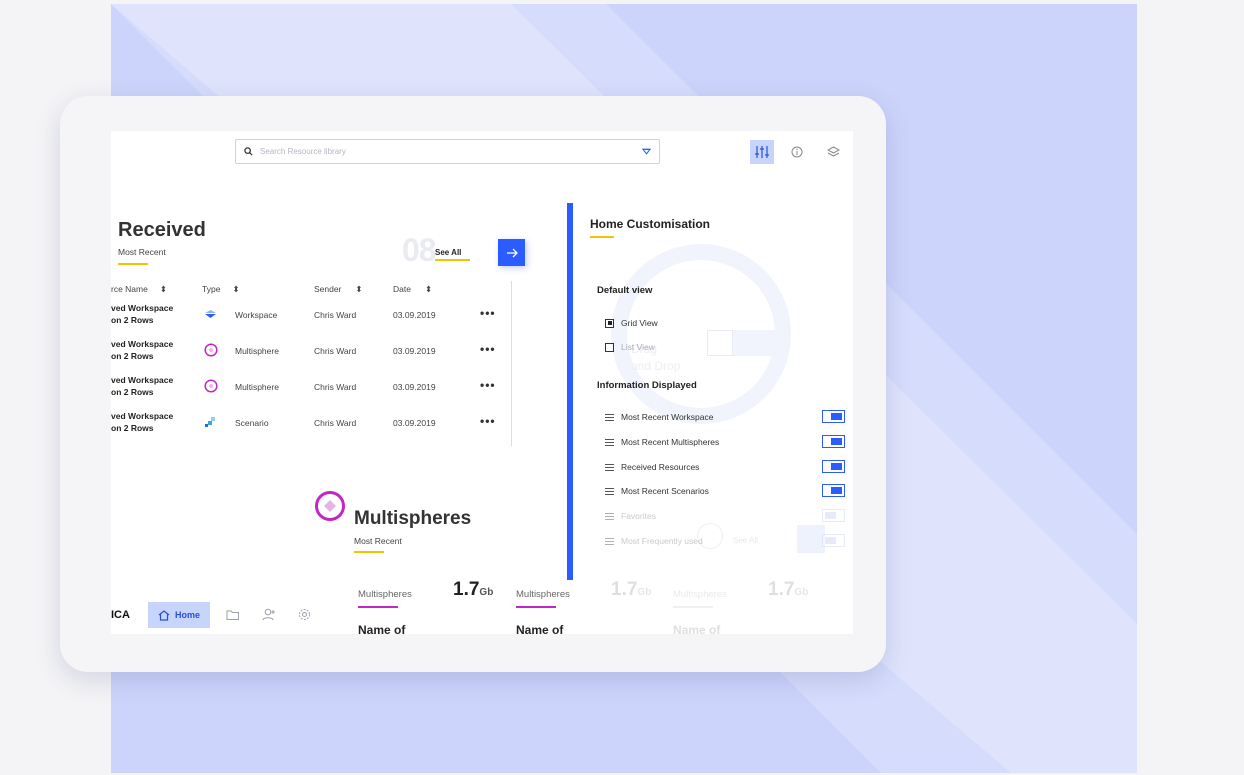 The width and height of the screenshot is (1244, 775). What do you see at coordinates (662, 541) in the screenshot?
I see `info-item-label: Most Frequently used` at bounding box center [662, 541].